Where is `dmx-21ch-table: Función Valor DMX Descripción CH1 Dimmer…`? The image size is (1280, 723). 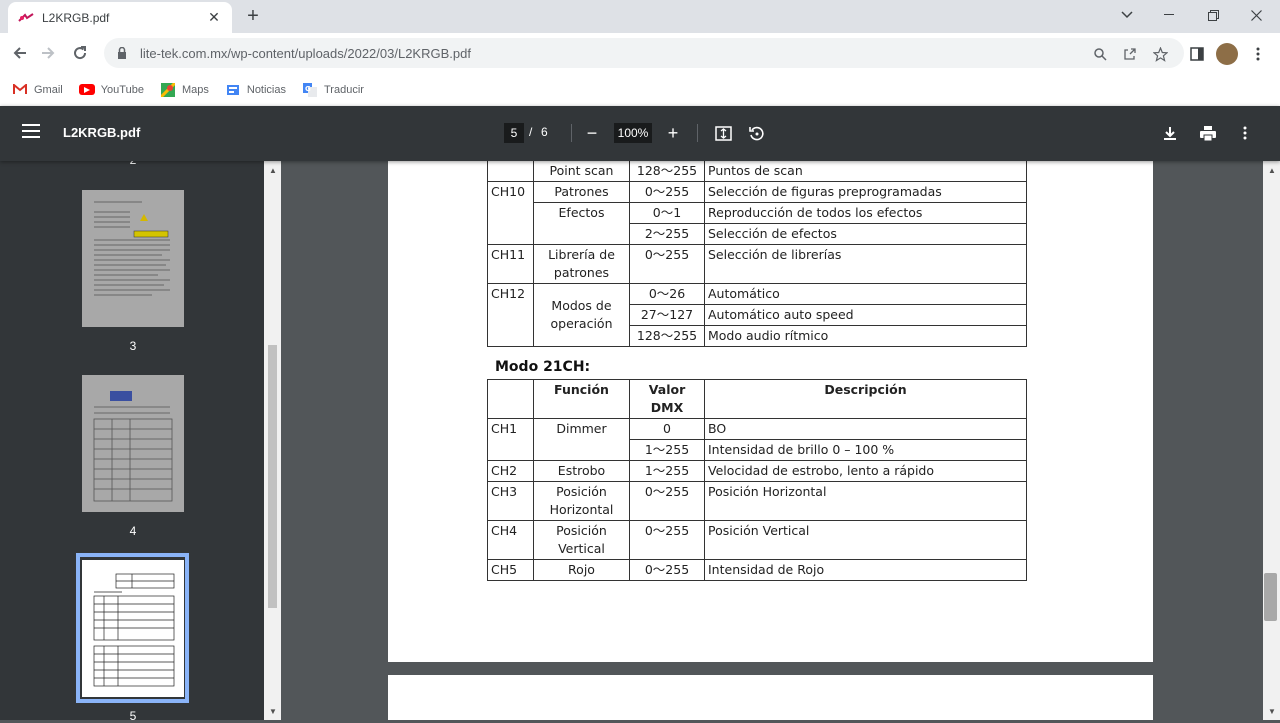
dmx-21ch-table: Función Valor DMX Descripción CH1 Dimmer… is located at coordinates (757, 480).